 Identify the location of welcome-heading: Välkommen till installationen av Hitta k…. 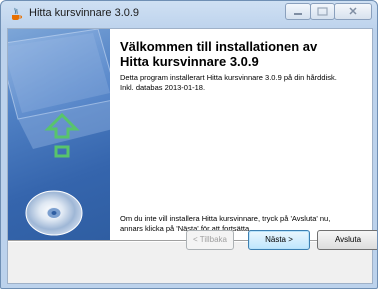
(242, 54).